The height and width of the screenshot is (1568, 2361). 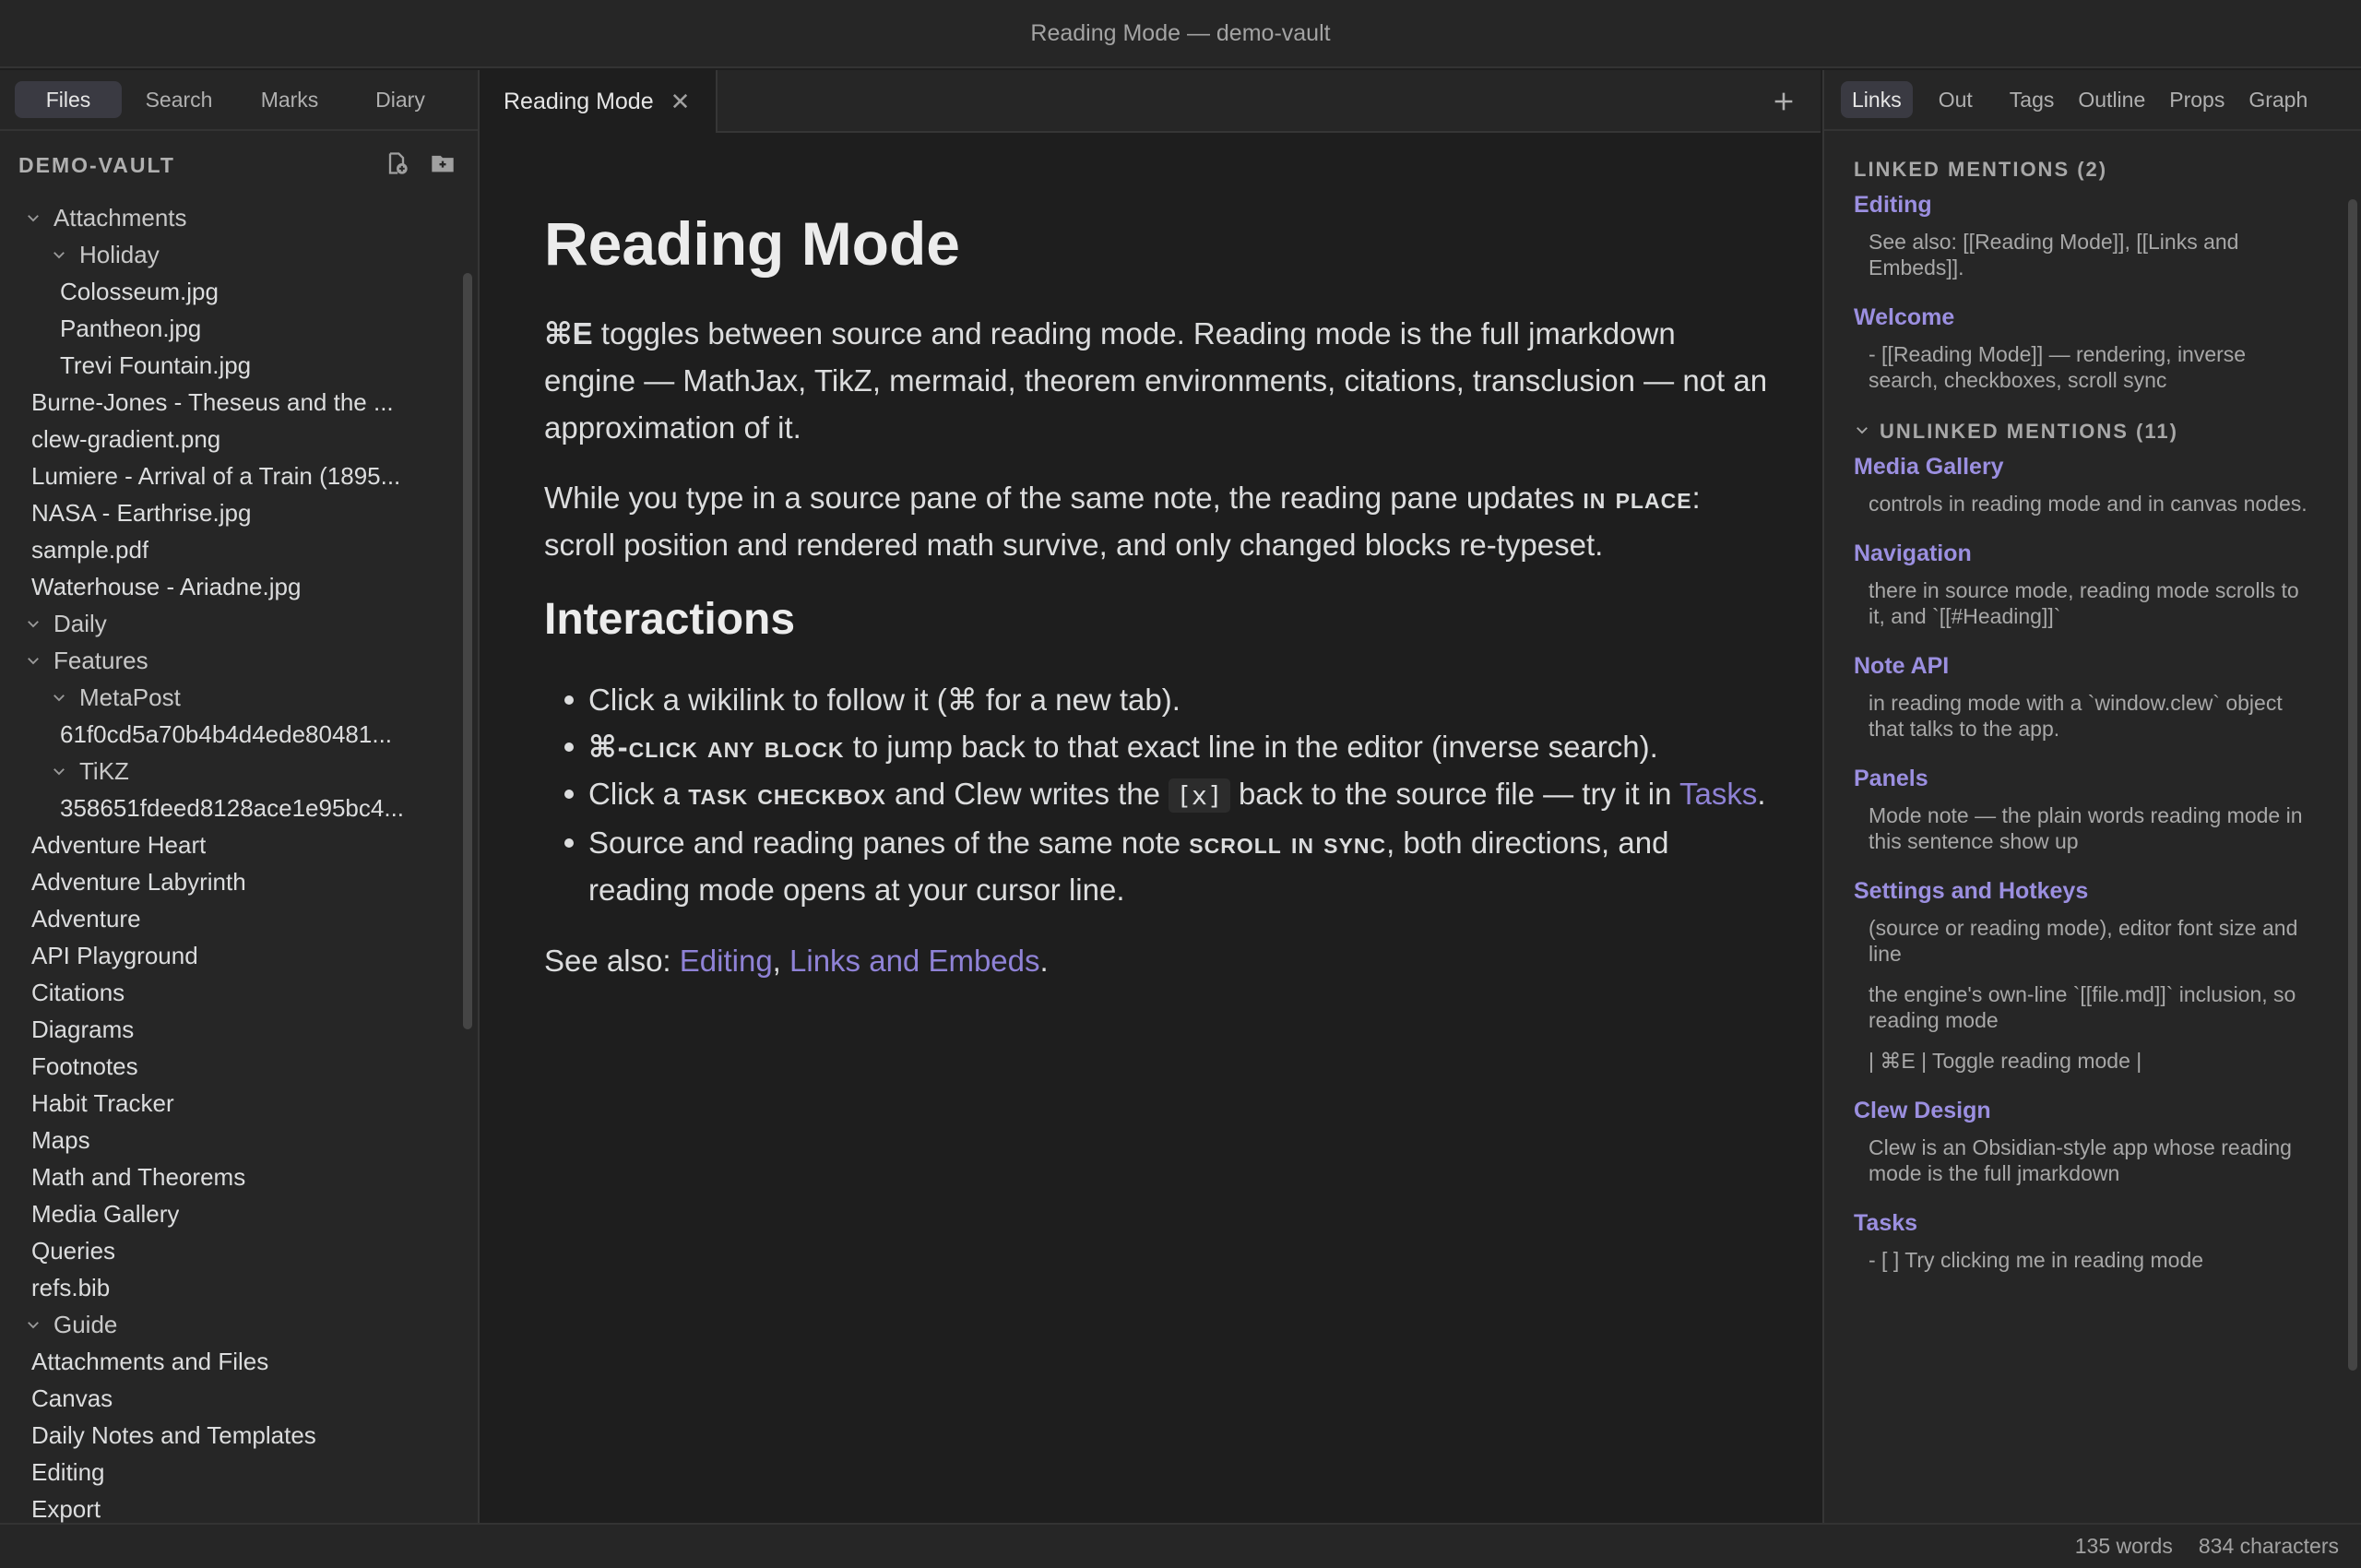 What do you see at coordinates (239, 217) in the screenshot?
I see `tree-folder: Attachments` at bounding box center [239, 217].